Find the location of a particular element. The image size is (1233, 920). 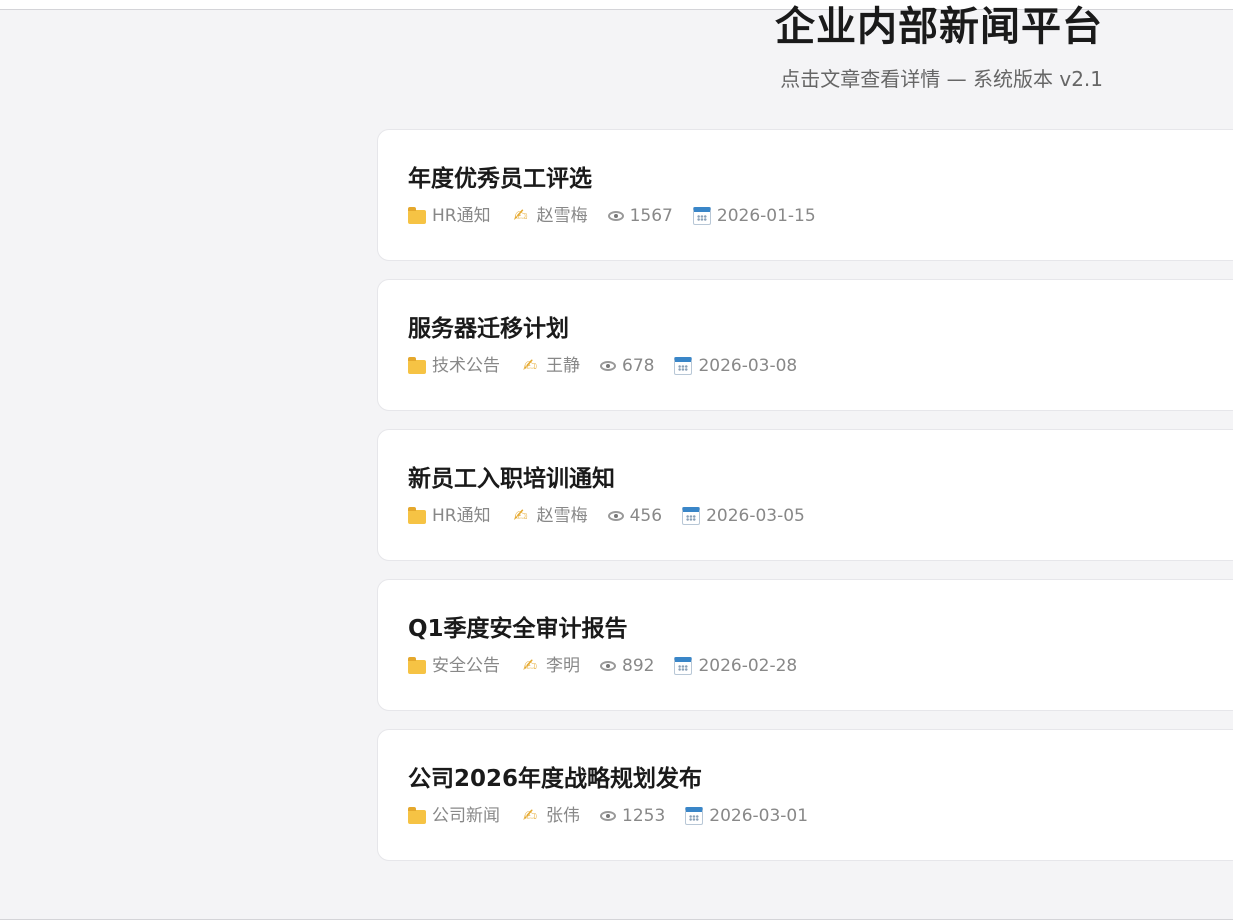

article-category: 公司新闻 is located at coordinates (454, 816).